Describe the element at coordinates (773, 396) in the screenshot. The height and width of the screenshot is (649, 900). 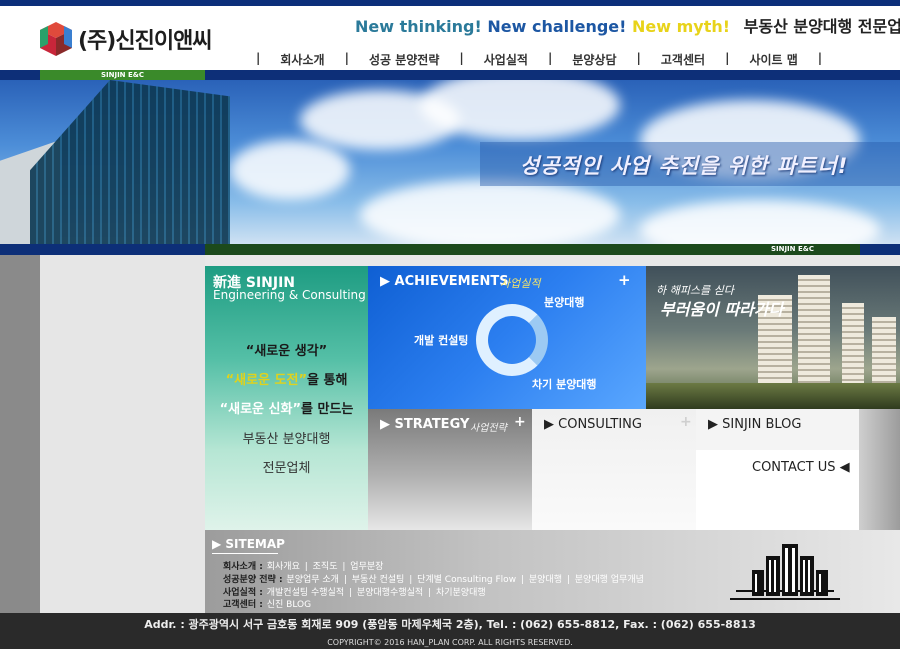
I see `promo-ground` at that location.